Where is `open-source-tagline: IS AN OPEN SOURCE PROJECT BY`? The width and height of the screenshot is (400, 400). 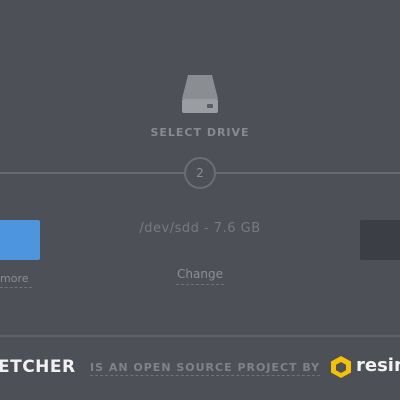
open-source-tagline: IS AN OPEN SOURCE PROJECT BY is located at coordinates (205, 368).